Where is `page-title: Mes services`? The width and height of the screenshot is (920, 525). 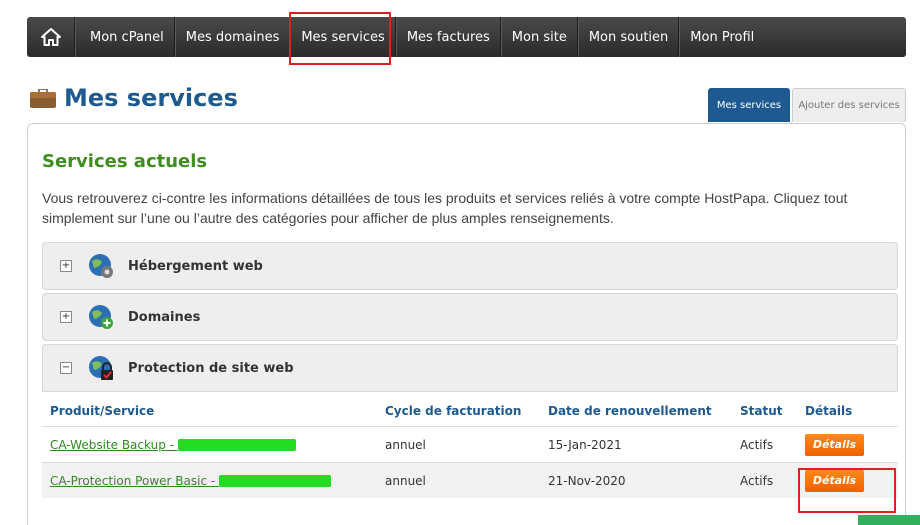 page-title: Mes services is located at coordinates (134, 98).